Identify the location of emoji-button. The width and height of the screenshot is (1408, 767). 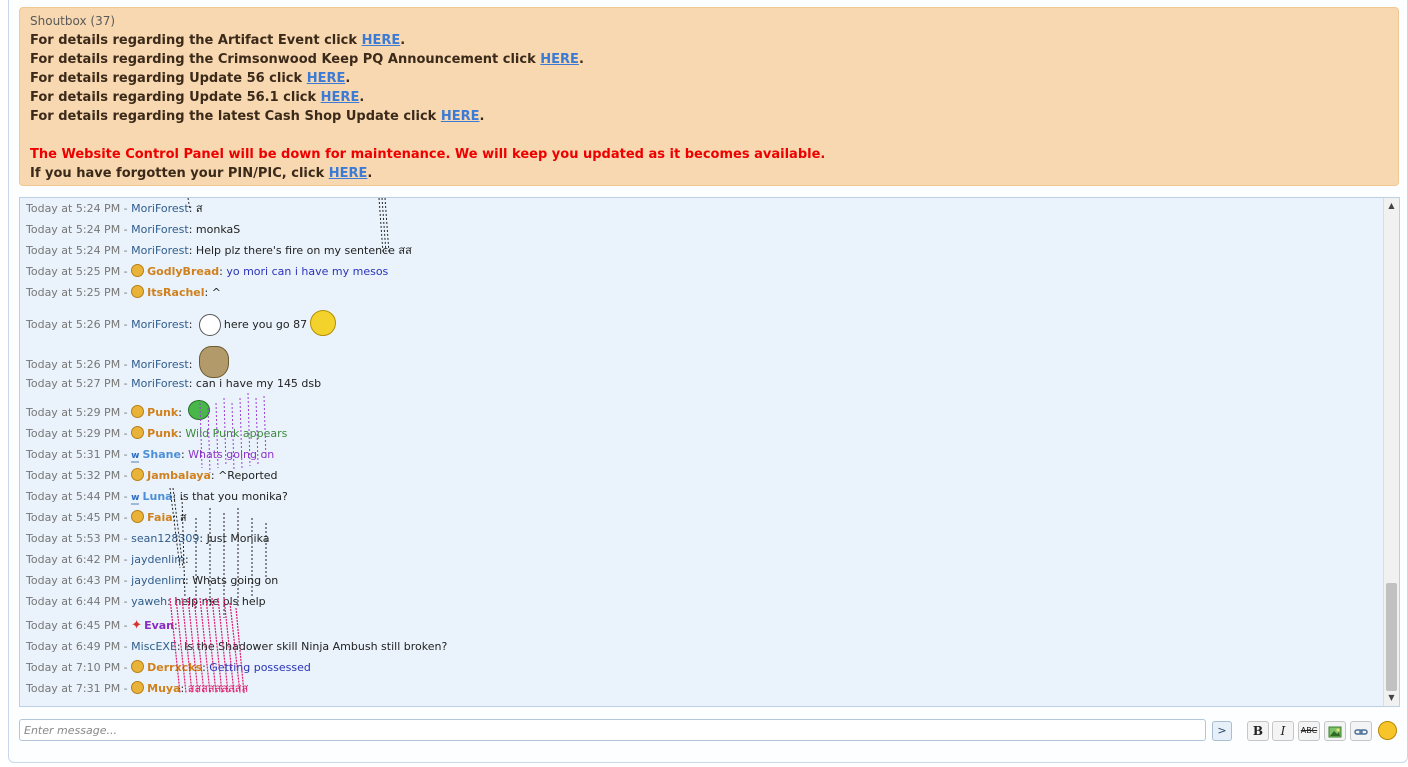
(1387, 731).